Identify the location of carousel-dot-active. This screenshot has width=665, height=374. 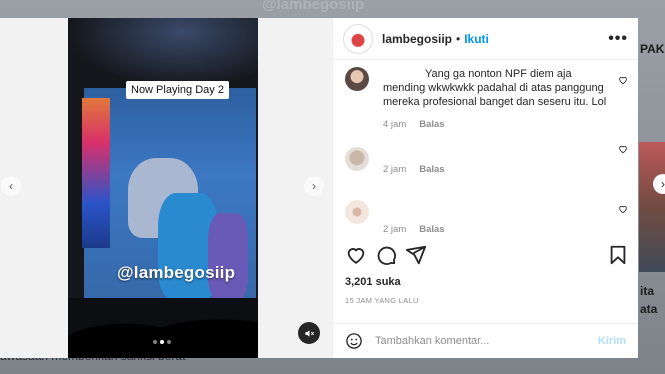
(162, 342).